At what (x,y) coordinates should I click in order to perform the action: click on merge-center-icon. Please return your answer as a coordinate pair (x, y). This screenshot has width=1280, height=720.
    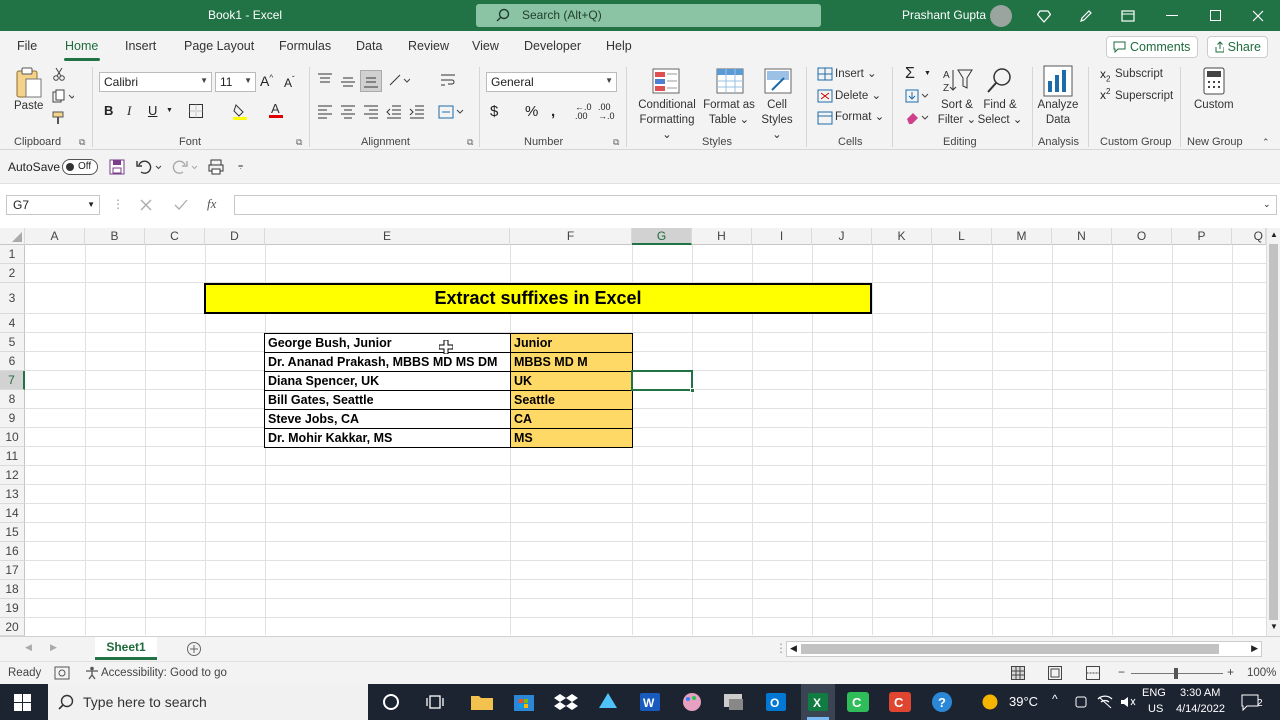
    Looking at the image, I should click on (451, 112).